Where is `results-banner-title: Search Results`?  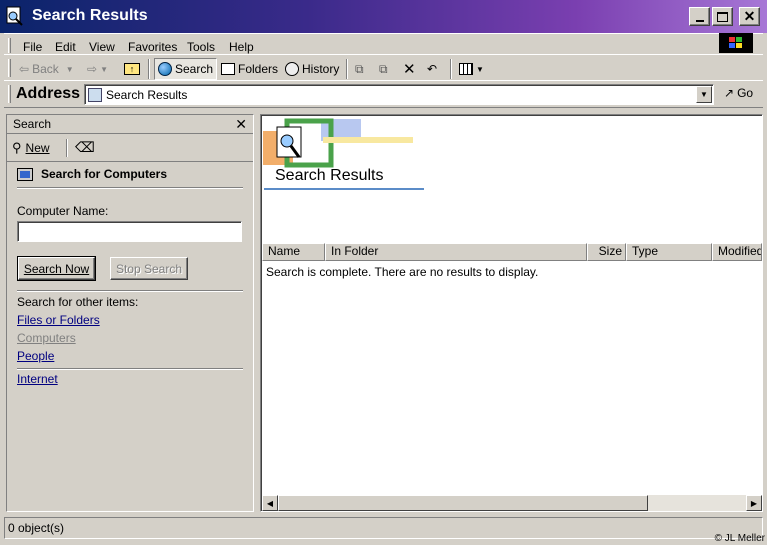
results-banner-title: Search Results is located at coordinates (329, 175).